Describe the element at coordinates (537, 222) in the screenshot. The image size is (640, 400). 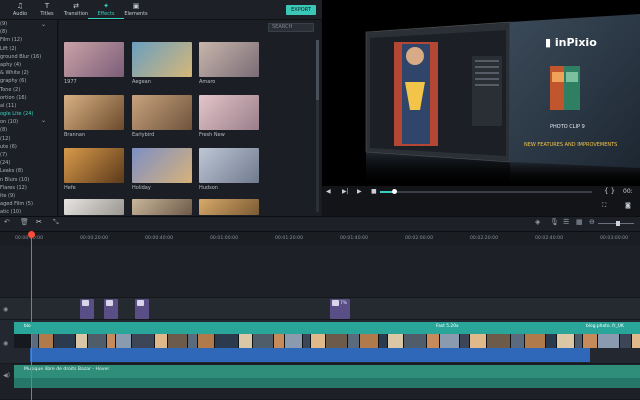
I see `shield-icon: ◈` at that location.